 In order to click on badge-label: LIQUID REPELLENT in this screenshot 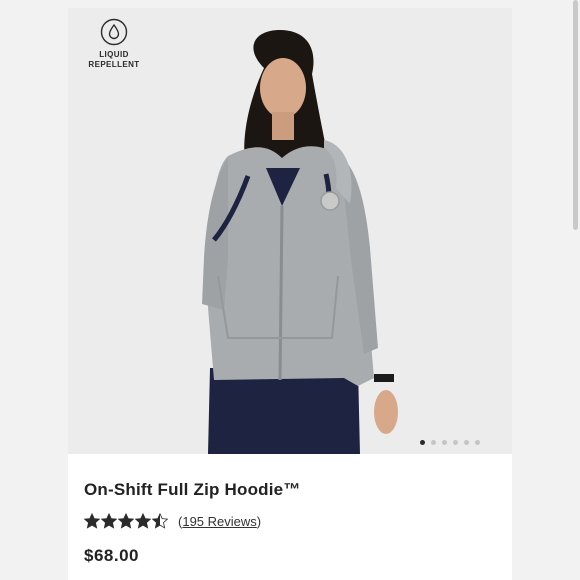, I will do `click(114, 59)`.